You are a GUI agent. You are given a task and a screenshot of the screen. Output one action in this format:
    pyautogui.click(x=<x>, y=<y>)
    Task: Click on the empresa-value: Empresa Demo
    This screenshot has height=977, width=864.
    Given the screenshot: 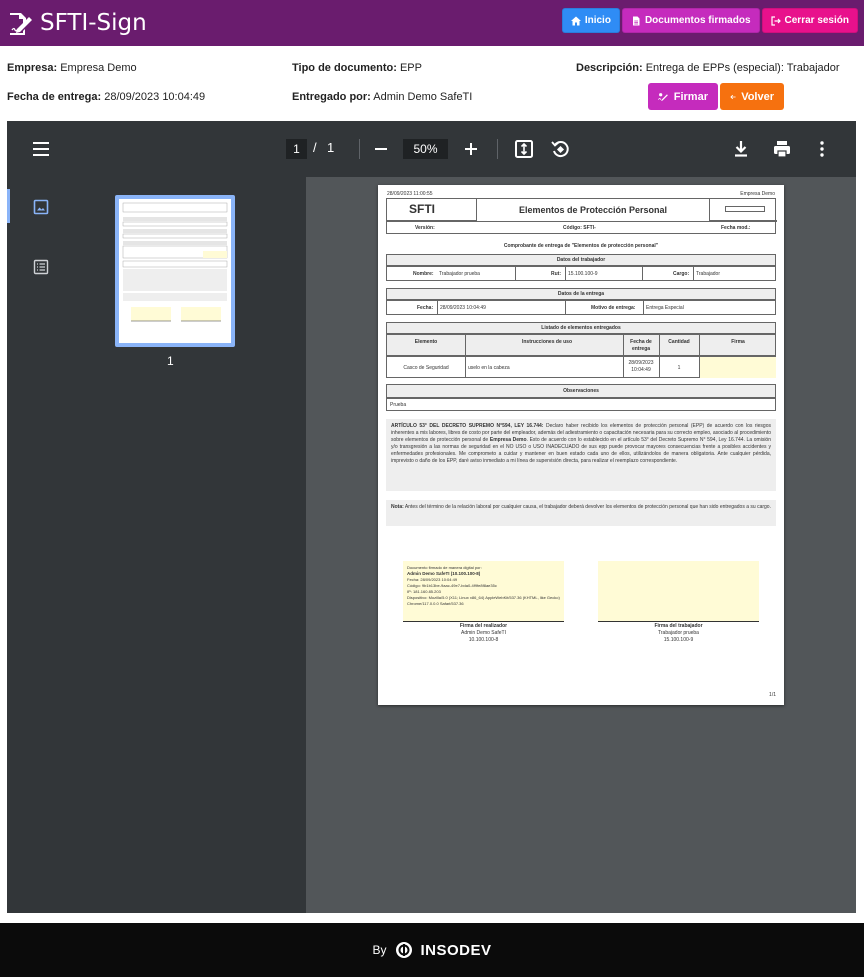 What is the action you would take?
    pyautogui.click(x=98, y=68)
    